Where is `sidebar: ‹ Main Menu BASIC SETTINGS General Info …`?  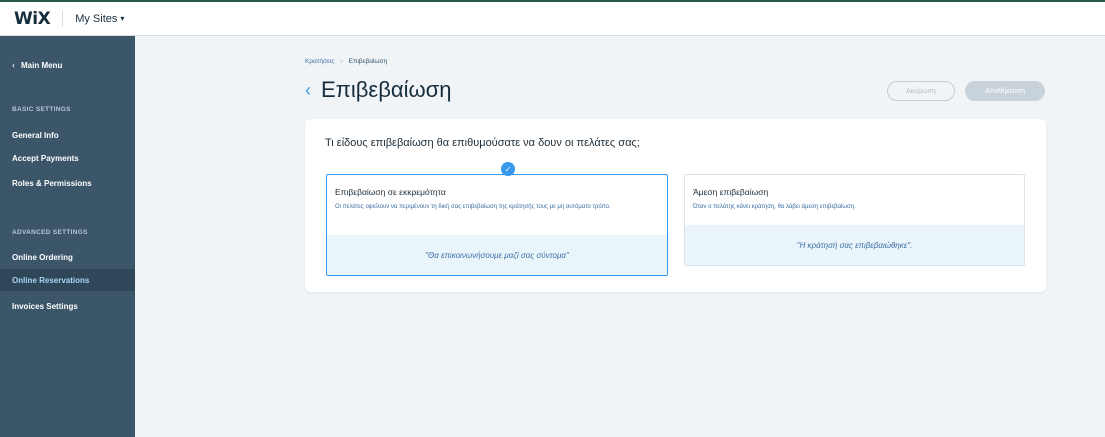 sidebar: ‹ Main Menu BASIC SETTINGS General Info … is located at coordinates (67, 236).